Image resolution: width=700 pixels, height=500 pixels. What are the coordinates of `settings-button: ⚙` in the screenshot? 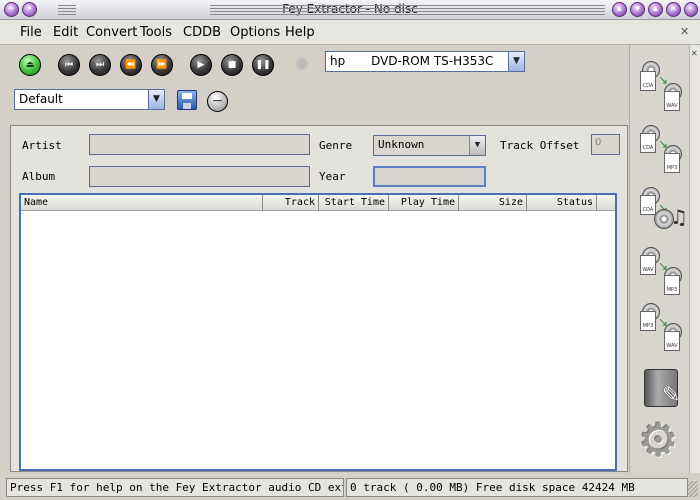 It's located at (661, 443).